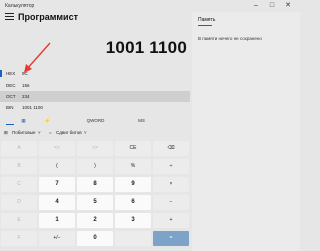 The height and width of the screenshot is (251, 320). What do you see at coordinates (171, 184) in the screenshot?
I see `key-op-2-4: ×` at bounding box center [171, 184].